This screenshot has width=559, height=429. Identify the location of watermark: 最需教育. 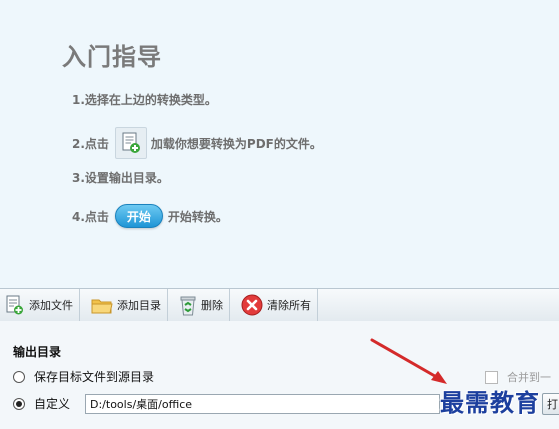
(495, 405).